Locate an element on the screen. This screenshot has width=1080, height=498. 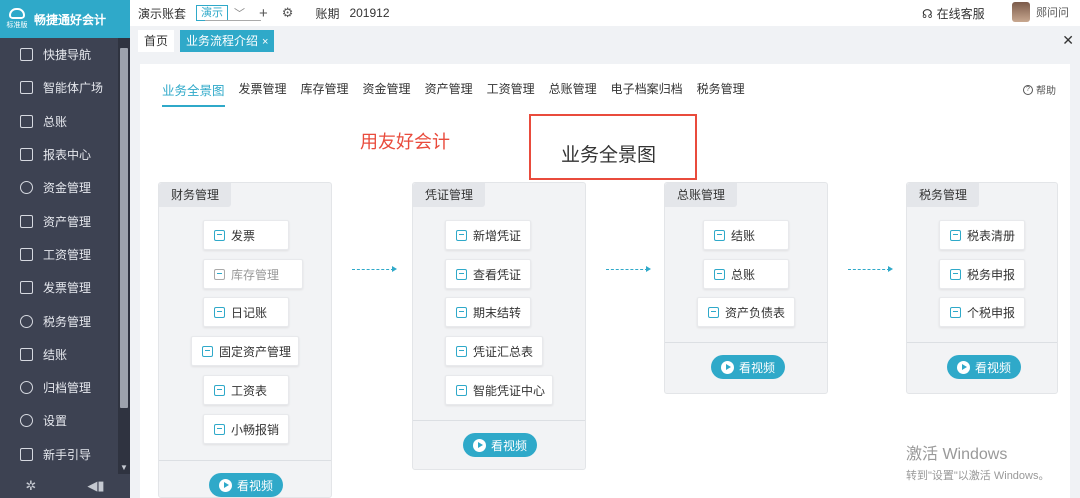
item-inventory: 库存管理 is located at coordinates (253, 274).